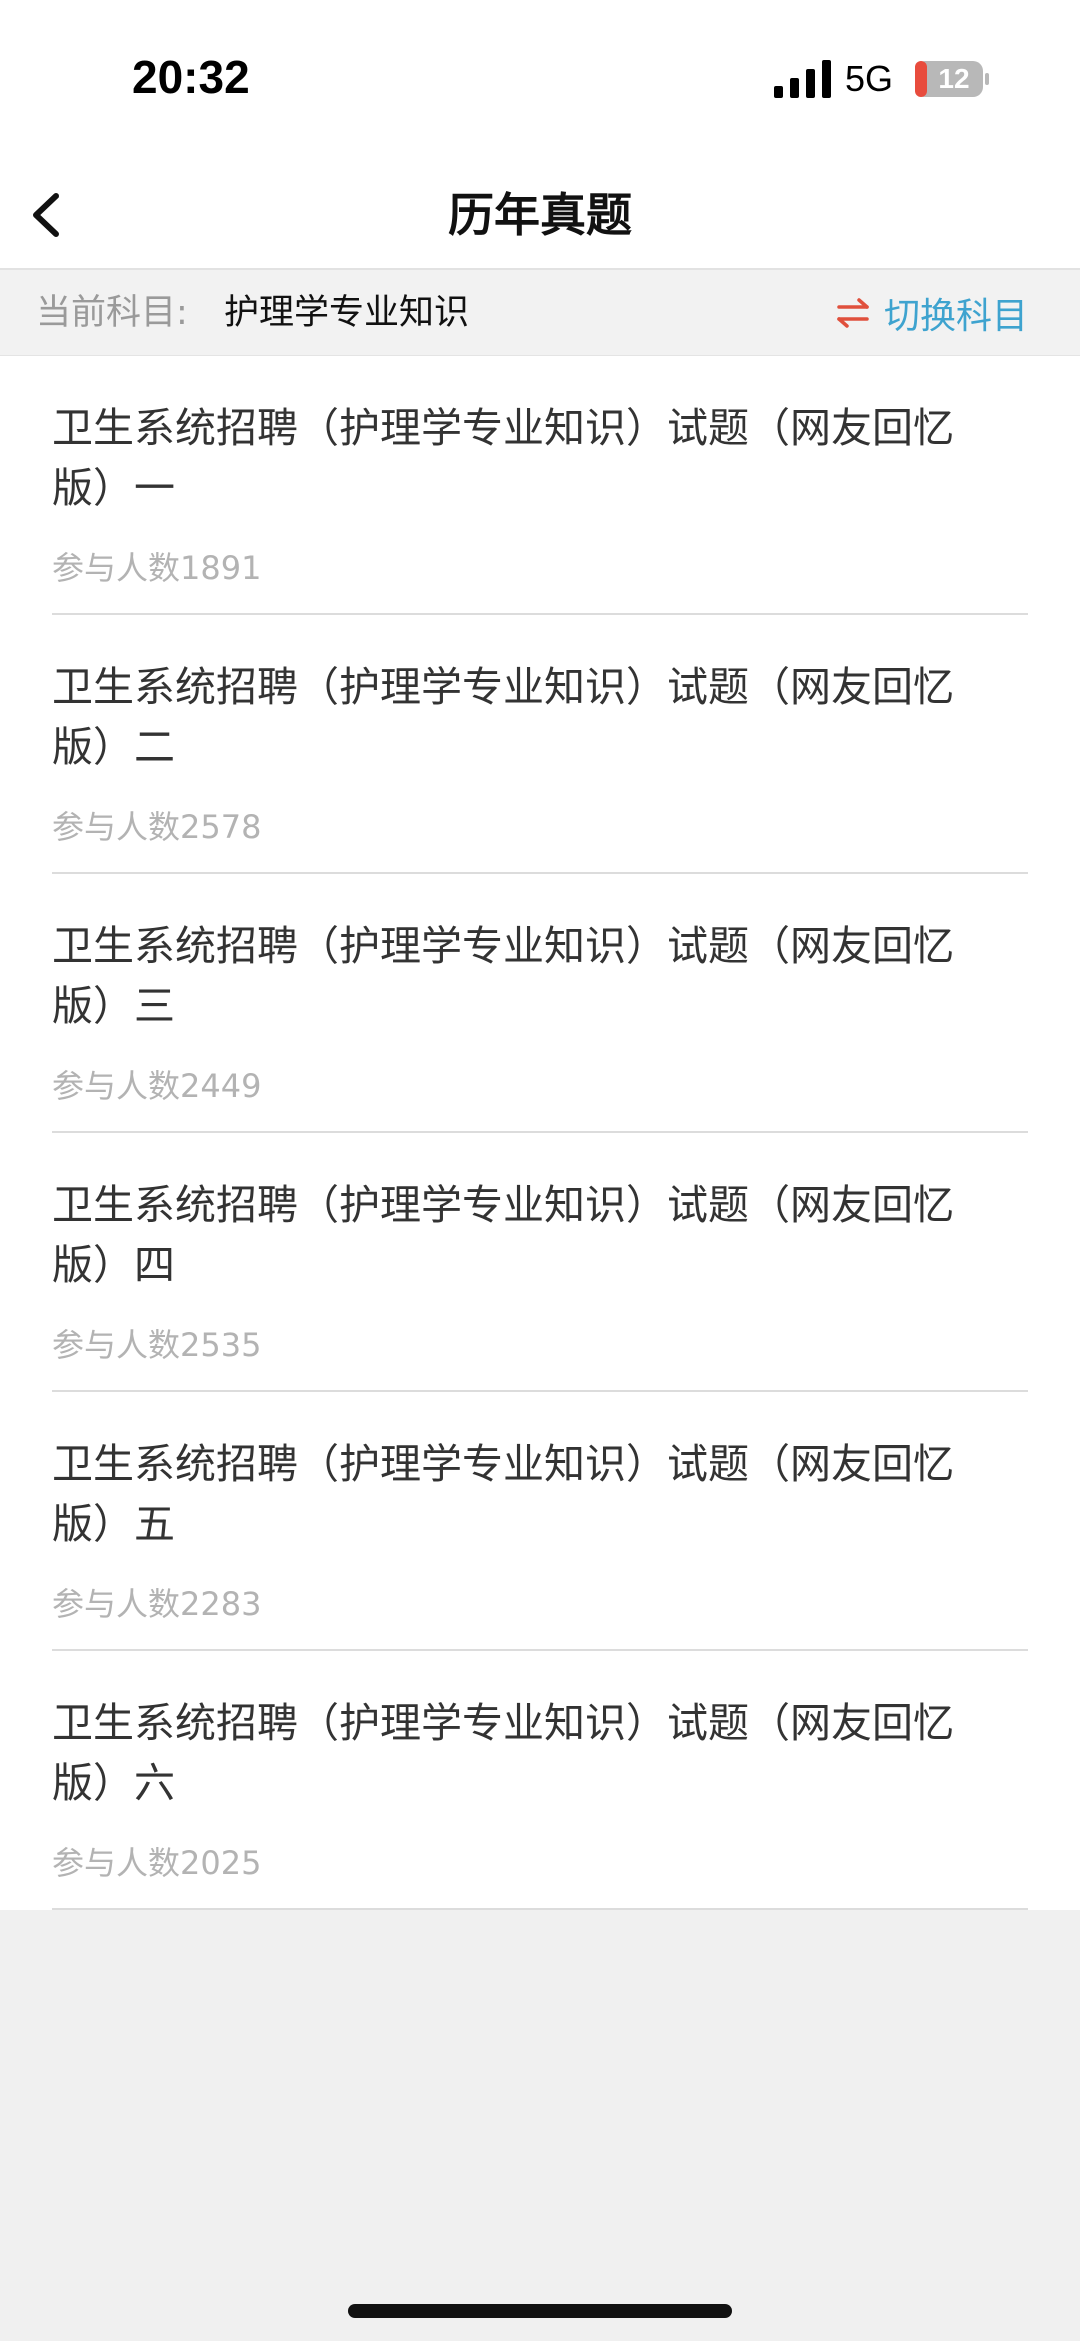 The height and width of the screenshot is (2341, 1080). I want to click on exam-participant-count: 参与人数2283, so click(157, 1604).